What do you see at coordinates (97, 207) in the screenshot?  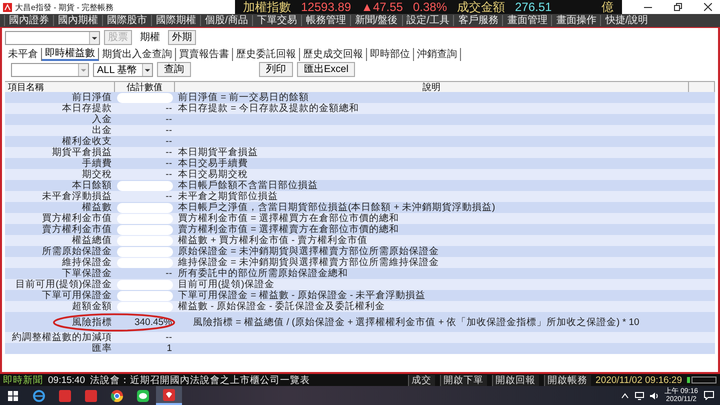 I see `item-name: 權益數` at bounding box center [97, 207].